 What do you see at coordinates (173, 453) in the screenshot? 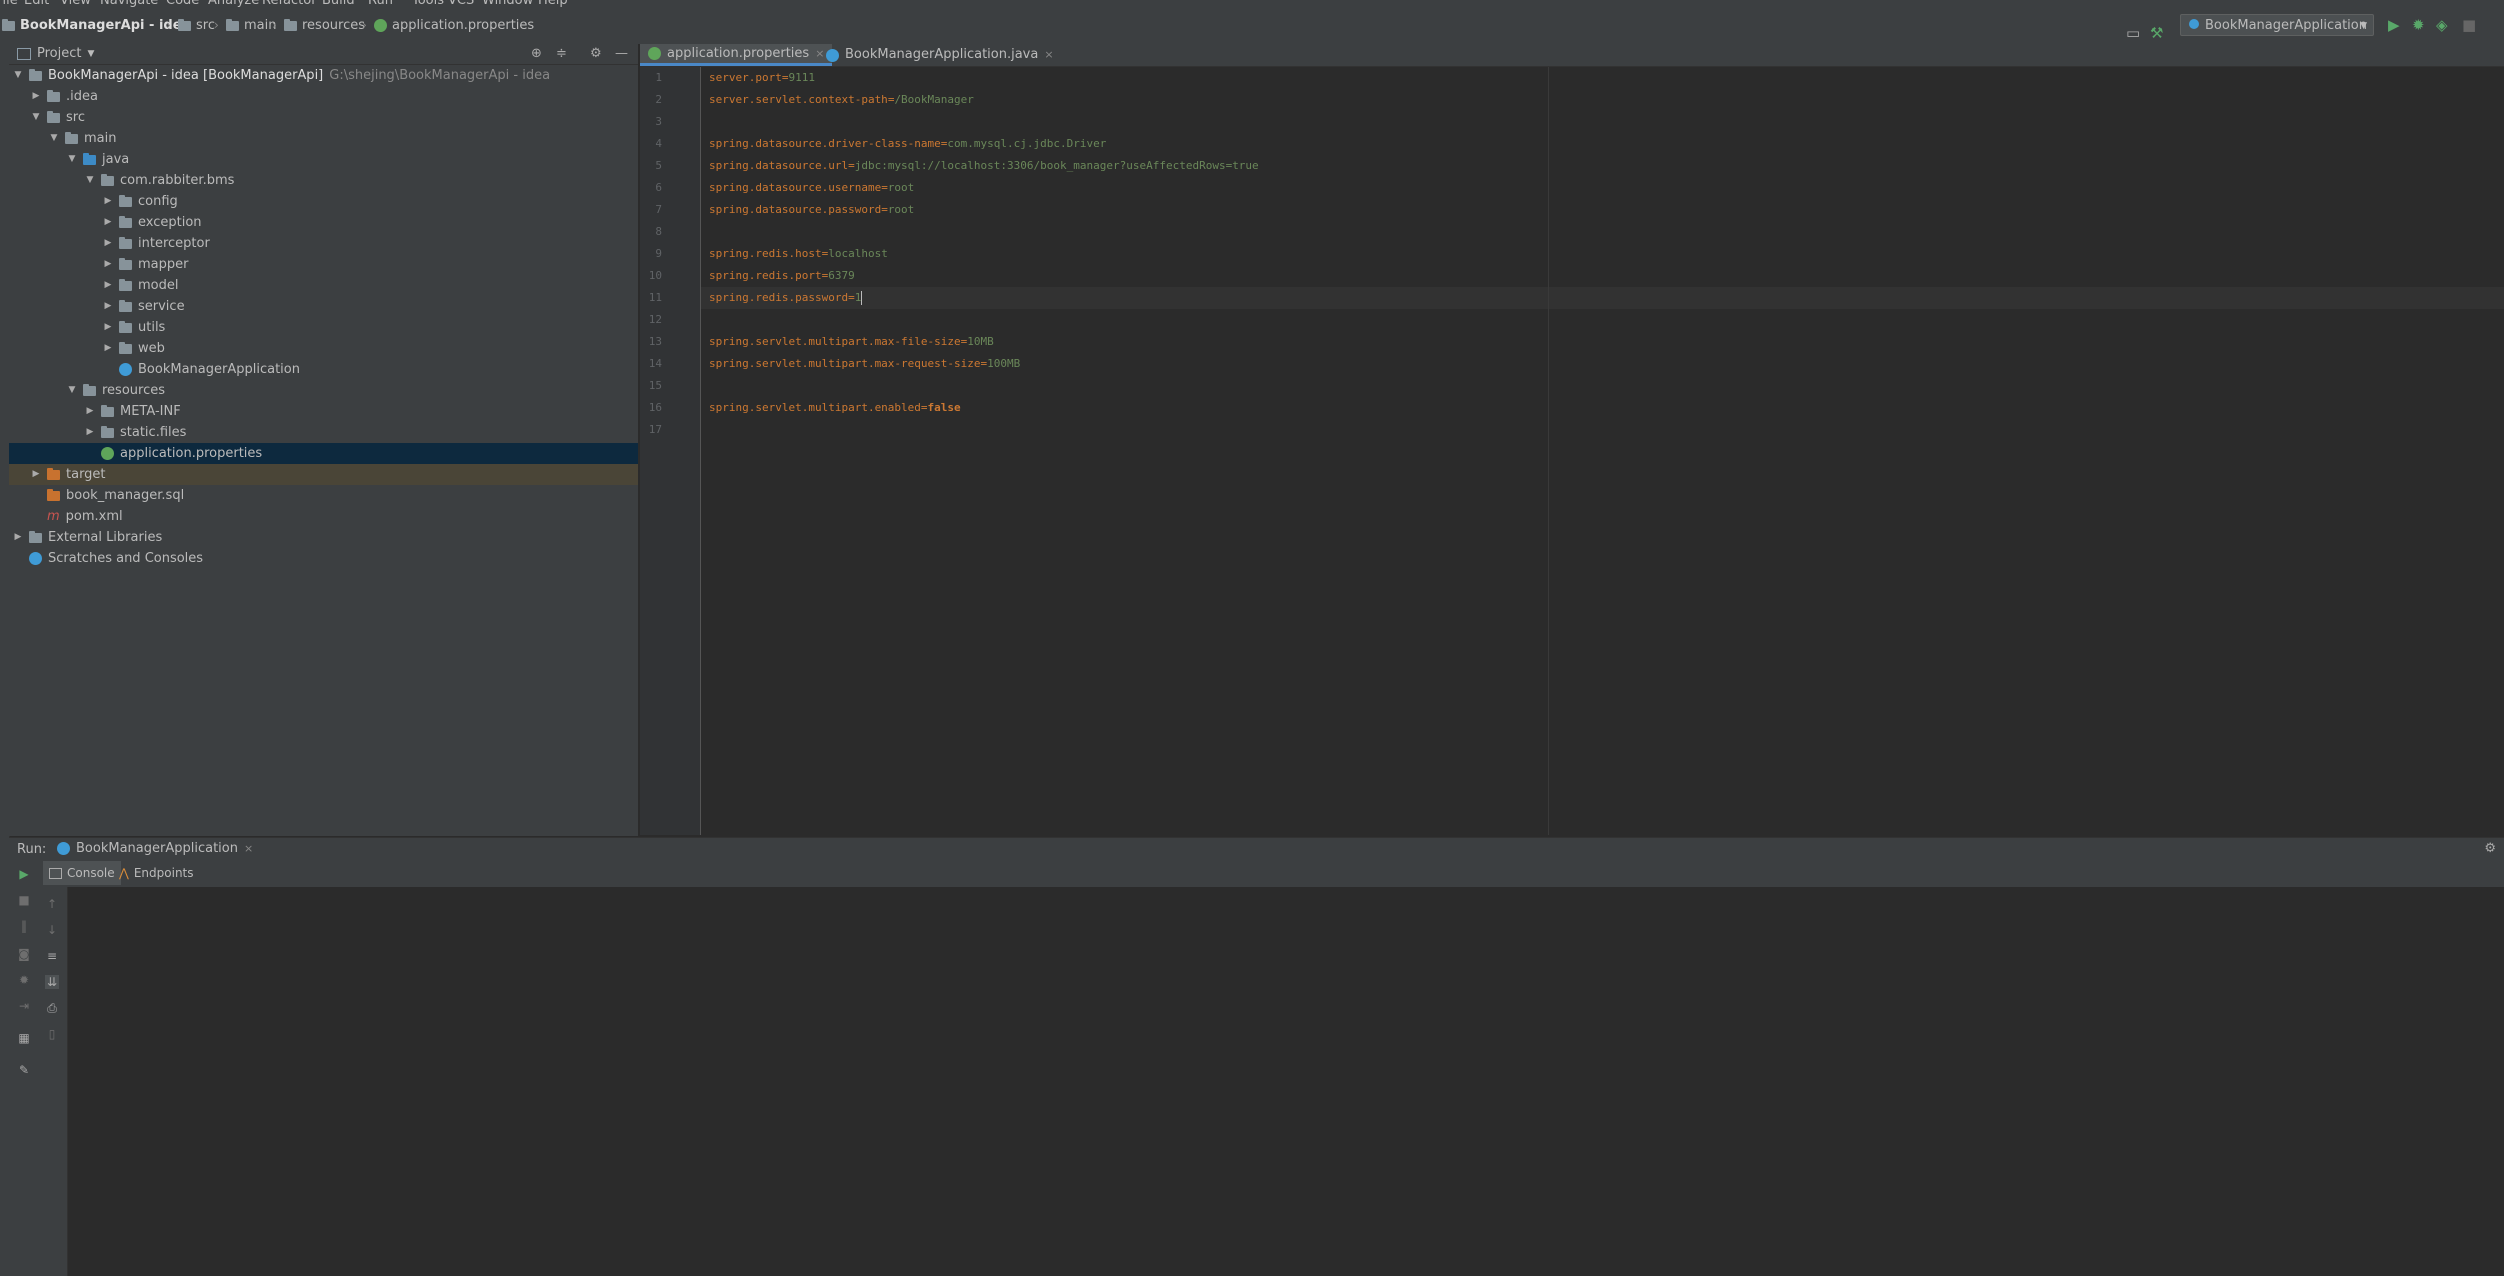
I see `tree-node: application.properties` at bounding box center [173, 453].